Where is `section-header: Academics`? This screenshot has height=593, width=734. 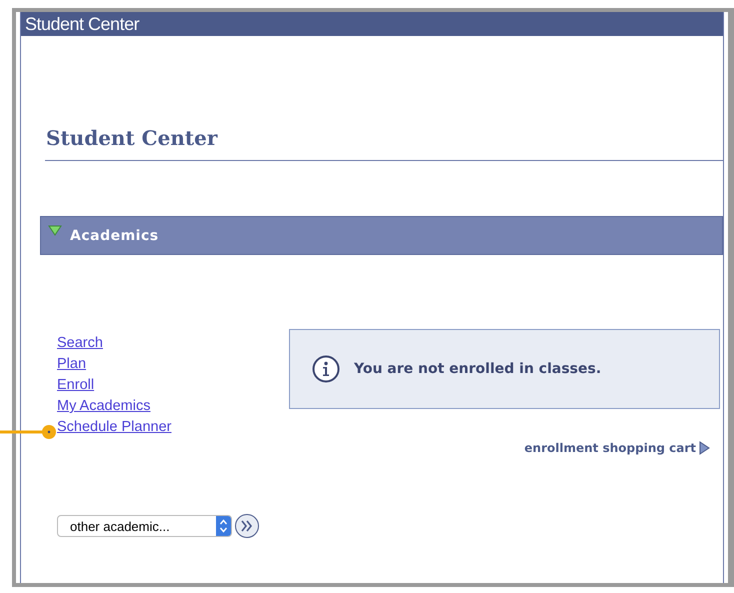
section-header: Academics is located at coordinates (381, 235).